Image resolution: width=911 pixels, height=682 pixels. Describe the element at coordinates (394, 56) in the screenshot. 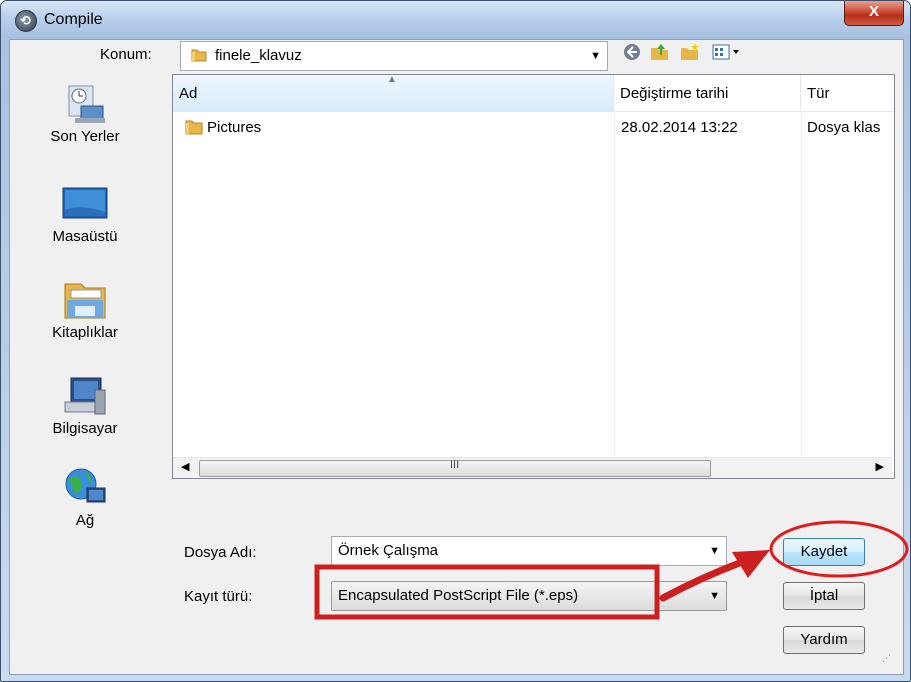

I see `location-combobox: finele_klavuz ▼` at that location.